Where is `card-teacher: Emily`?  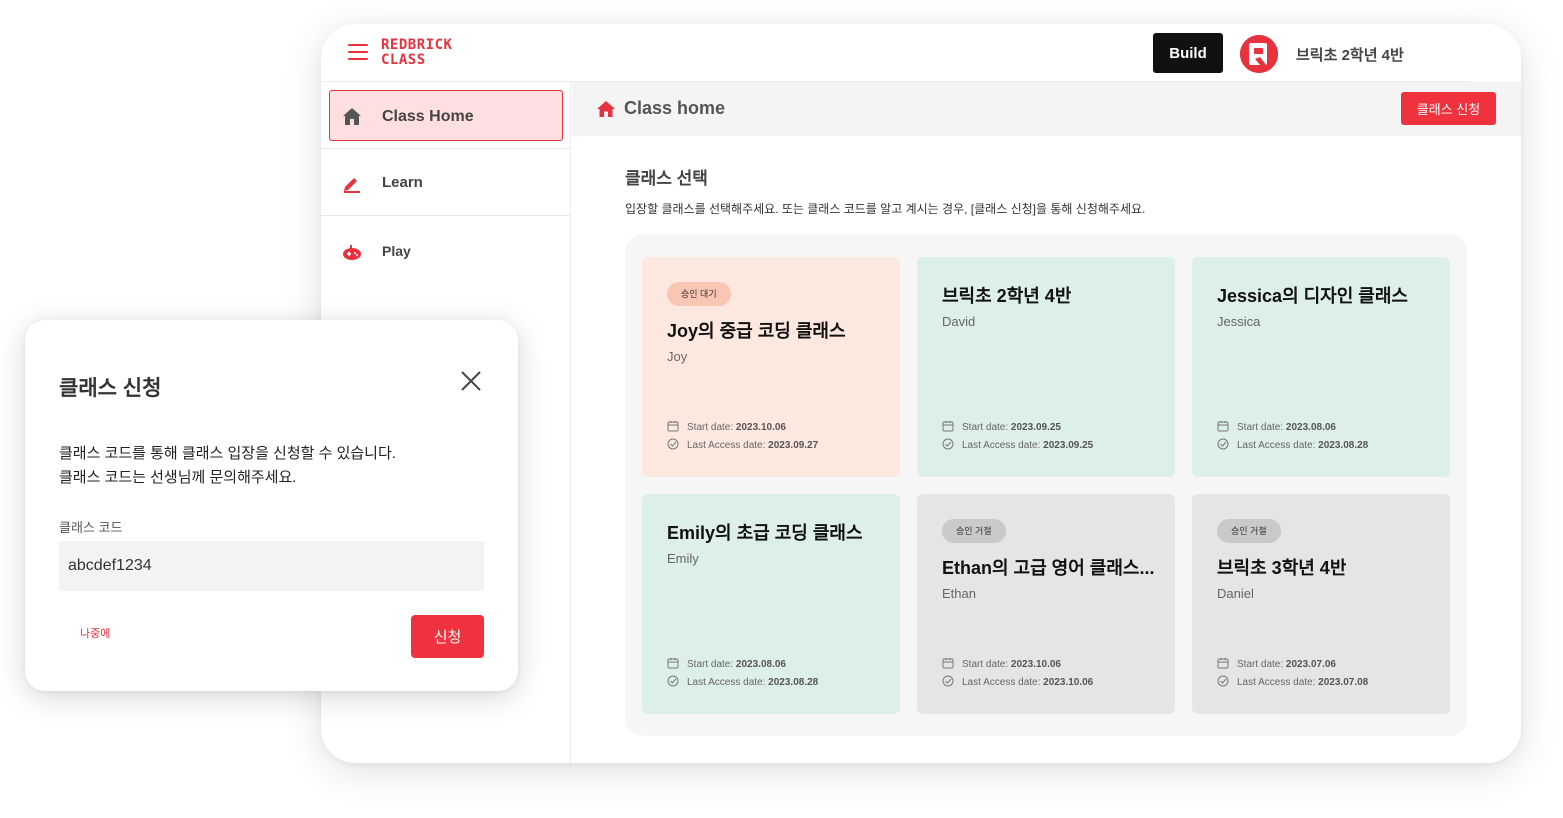
card-teacher: Emily is located at coordinates (683, 558).